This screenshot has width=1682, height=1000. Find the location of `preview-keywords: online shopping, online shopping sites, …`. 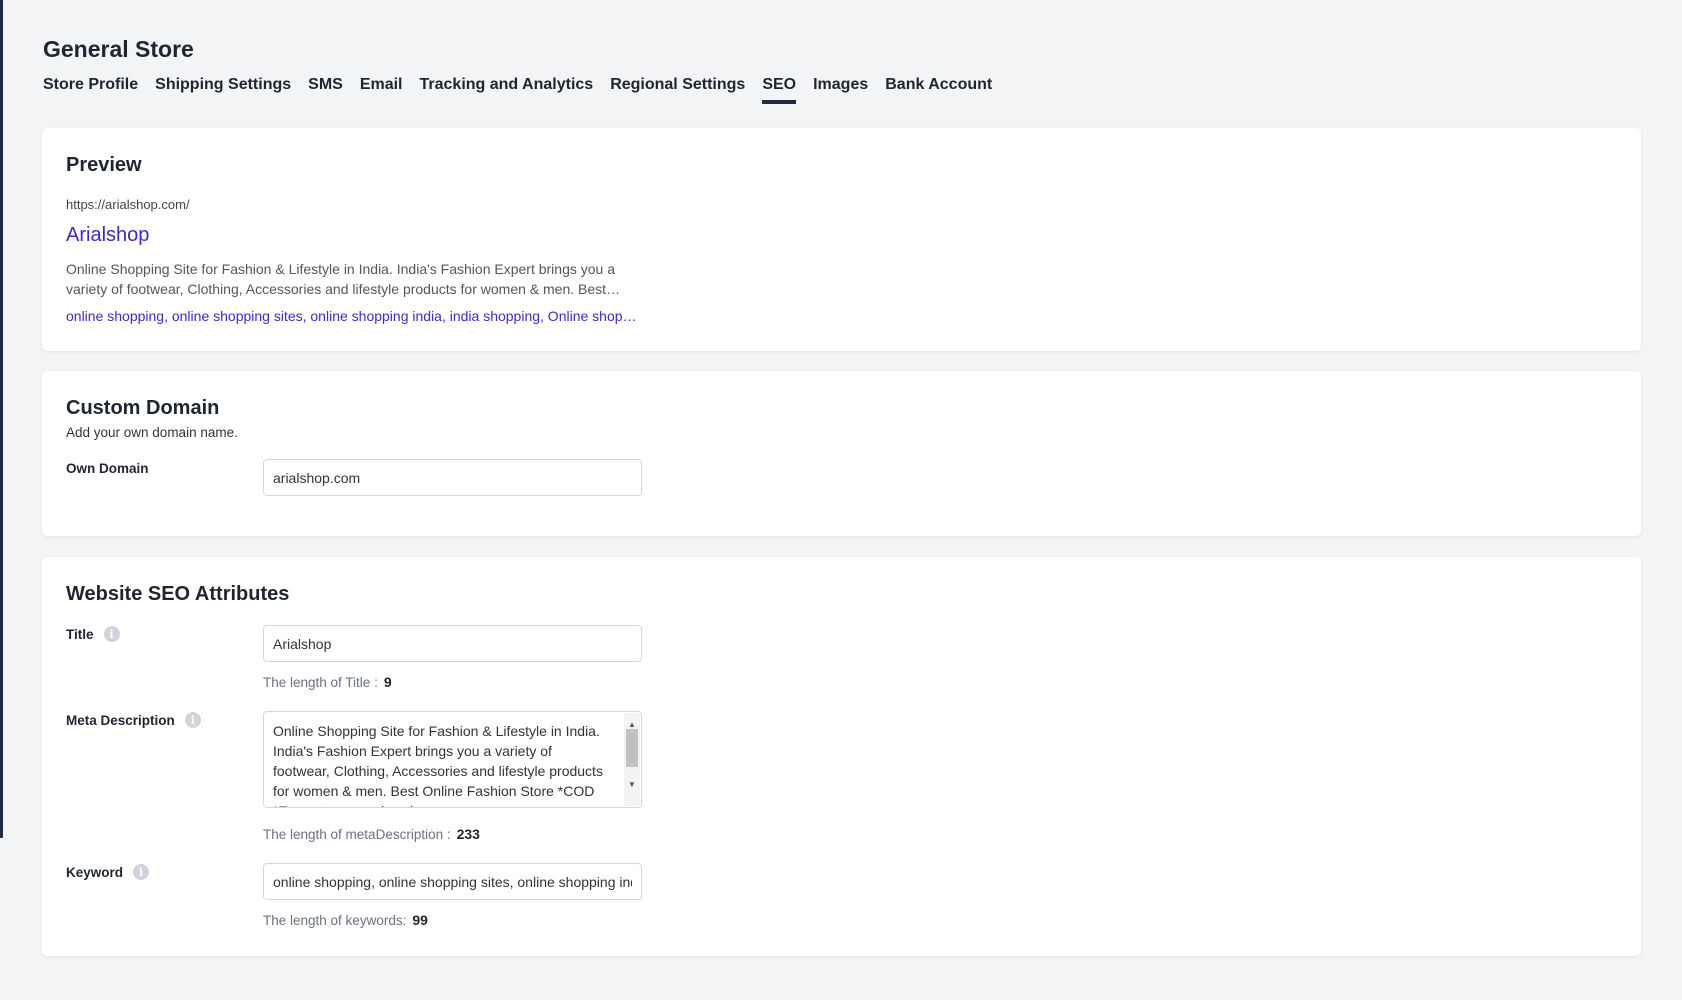

preview-keywords: online shopping, online shopping sites, … is located at coordinates (351, 316).